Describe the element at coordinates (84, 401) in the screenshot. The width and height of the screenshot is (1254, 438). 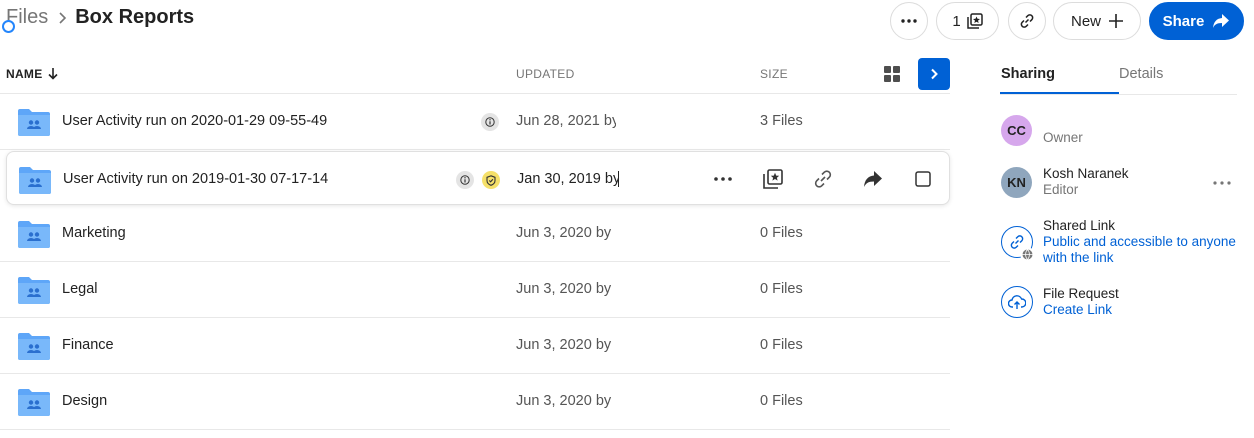
I see `folder-name: Design` at that location.